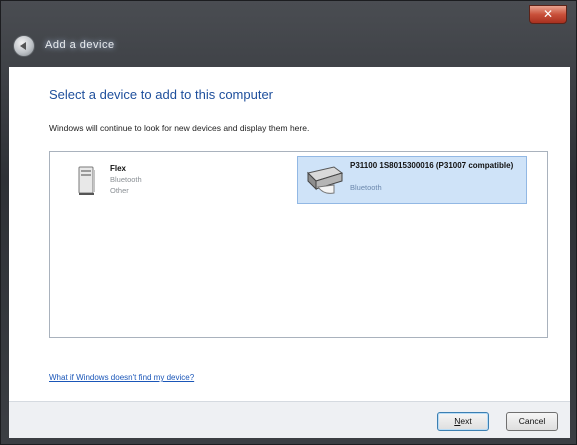  What do you see at coordinates (432, 165) in the screenshot?
I see `device-name: P31100 1S8015300016 (P31007 compatible)` at bounding box center [432, 165].